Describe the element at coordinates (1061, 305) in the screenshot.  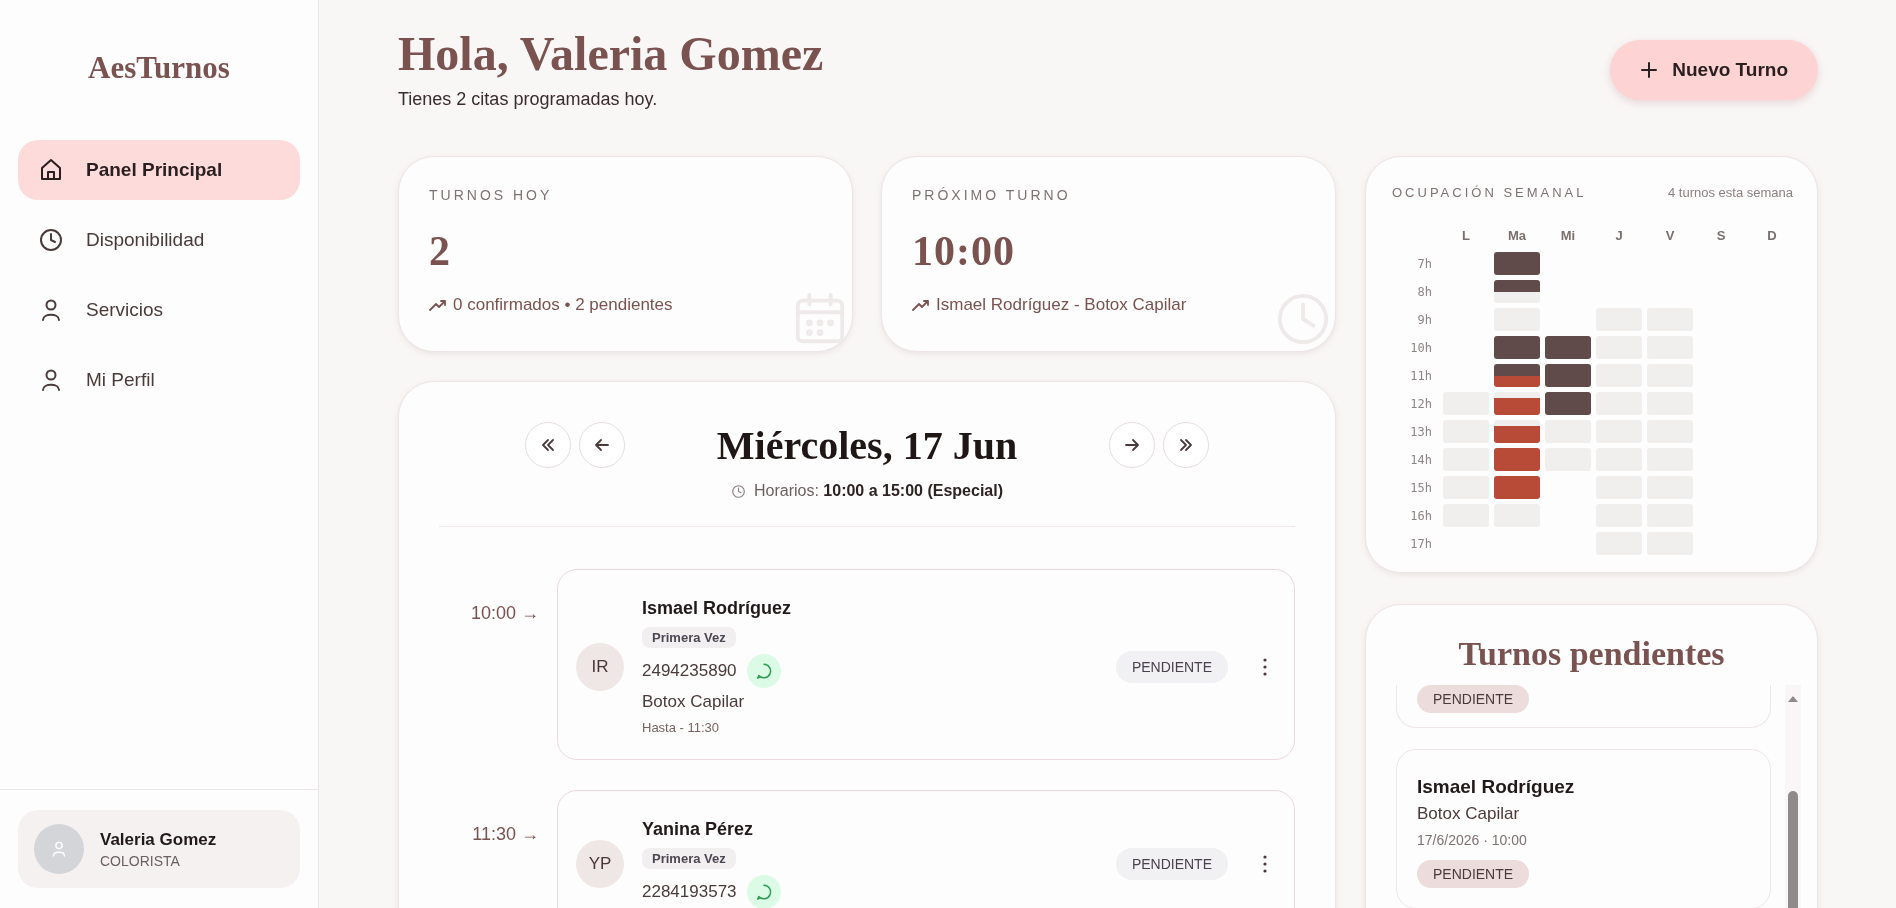
I see `stat-detail: Ismael Rodríguez - Botox Capilar` at that location.